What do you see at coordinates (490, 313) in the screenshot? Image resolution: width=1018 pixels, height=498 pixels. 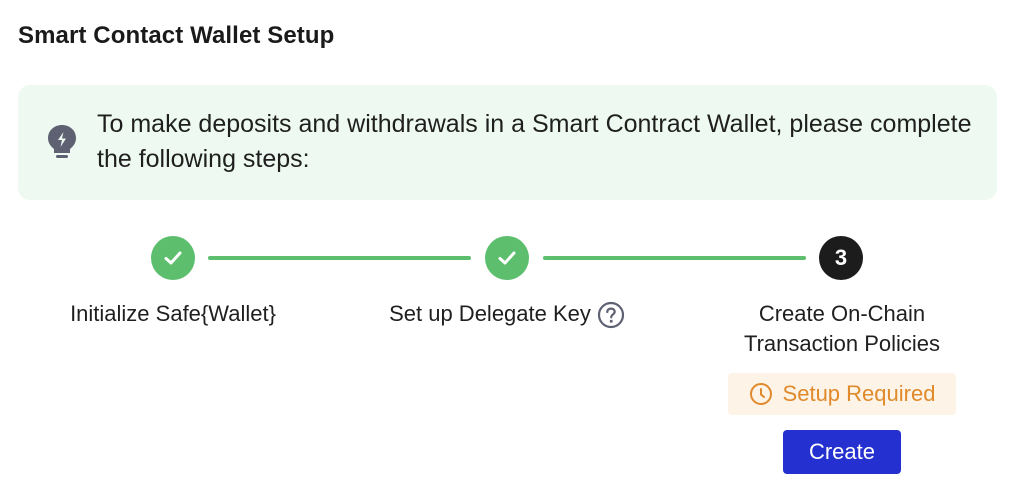 I see `step-2-label: Set up Delegate Key` at bounding box center [490, 313].